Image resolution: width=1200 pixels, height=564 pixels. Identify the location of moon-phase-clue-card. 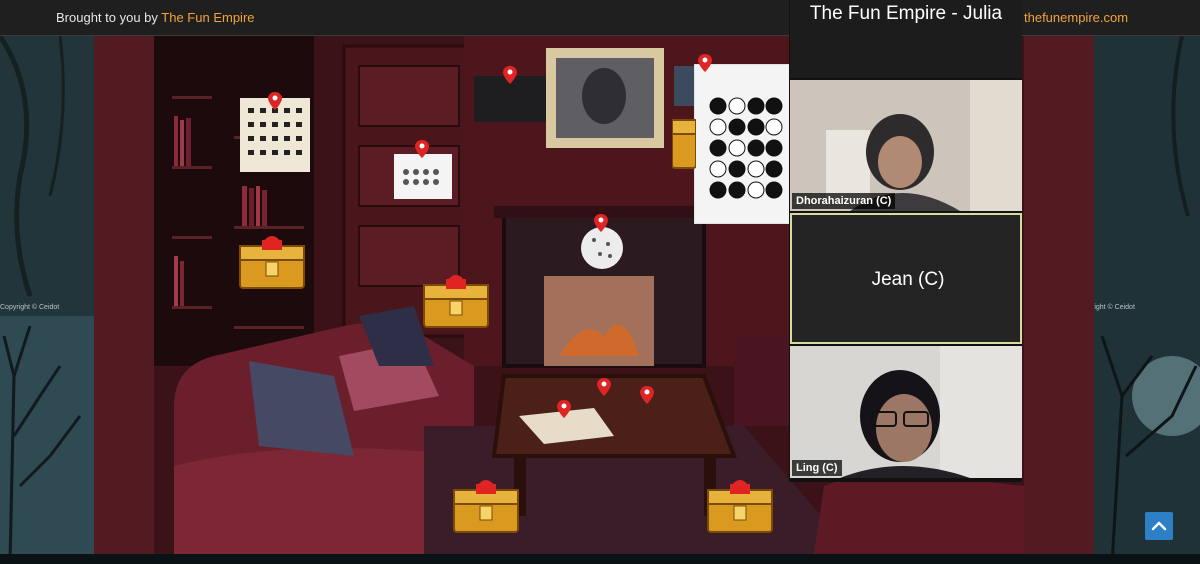
(742, 144).